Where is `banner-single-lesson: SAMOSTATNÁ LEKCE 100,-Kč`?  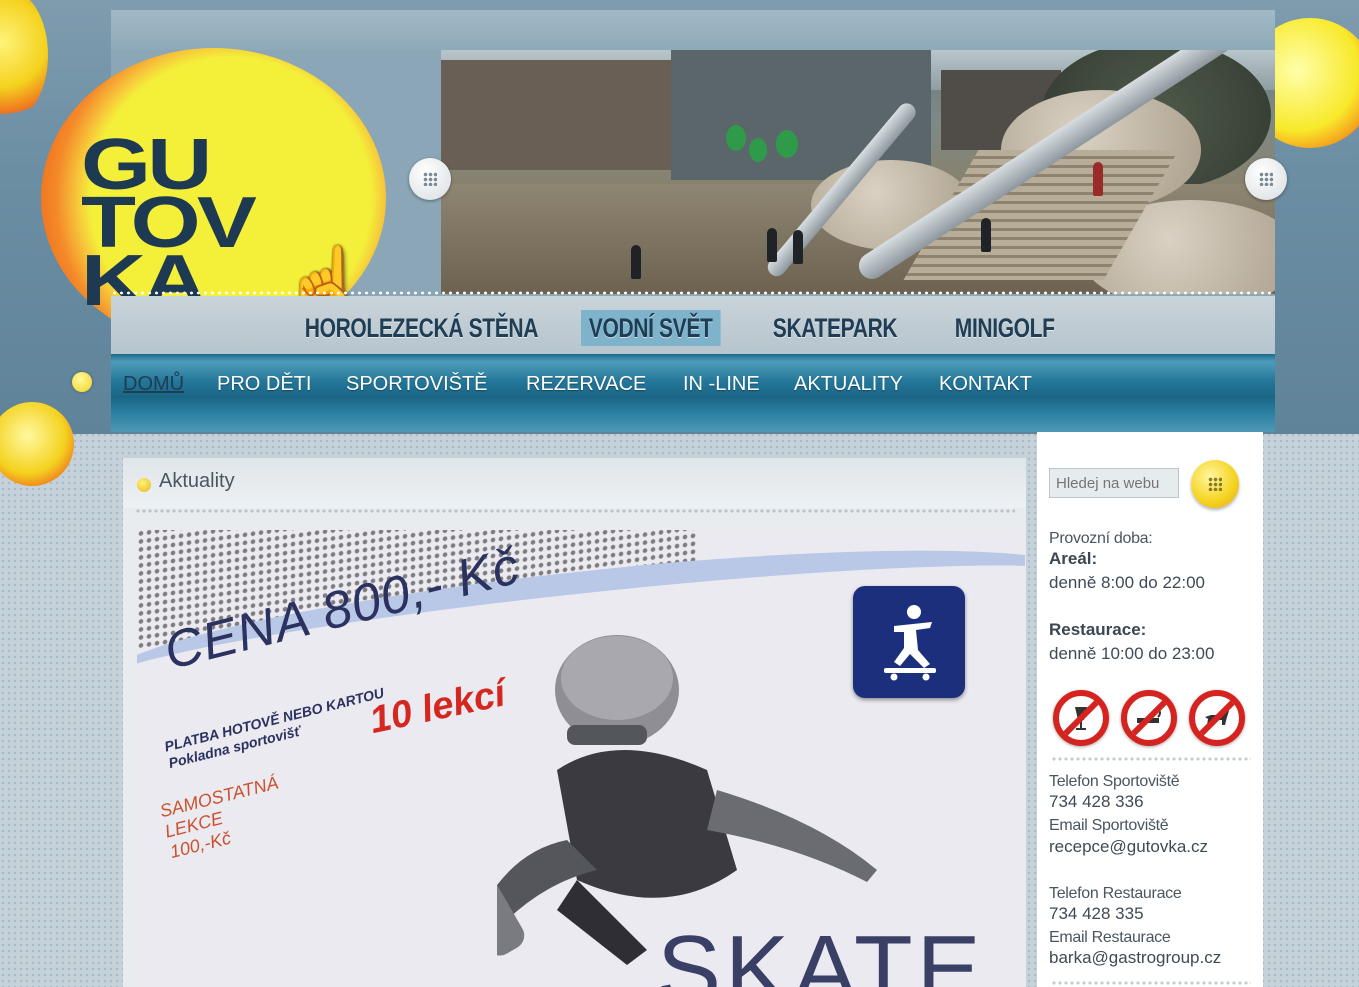
banner-single-lesson: SAMOSTATNÁ LEKCE 100,-Kč is located at coordinates (219, 817).